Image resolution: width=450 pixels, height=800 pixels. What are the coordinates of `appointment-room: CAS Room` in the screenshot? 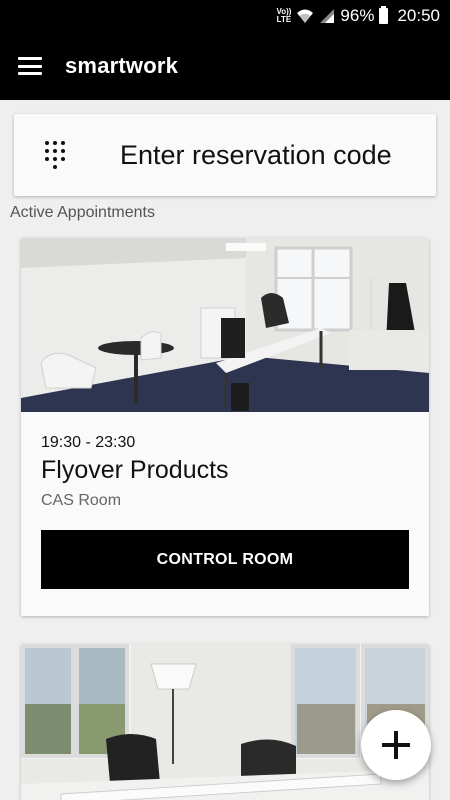 It's located at (81, 500).